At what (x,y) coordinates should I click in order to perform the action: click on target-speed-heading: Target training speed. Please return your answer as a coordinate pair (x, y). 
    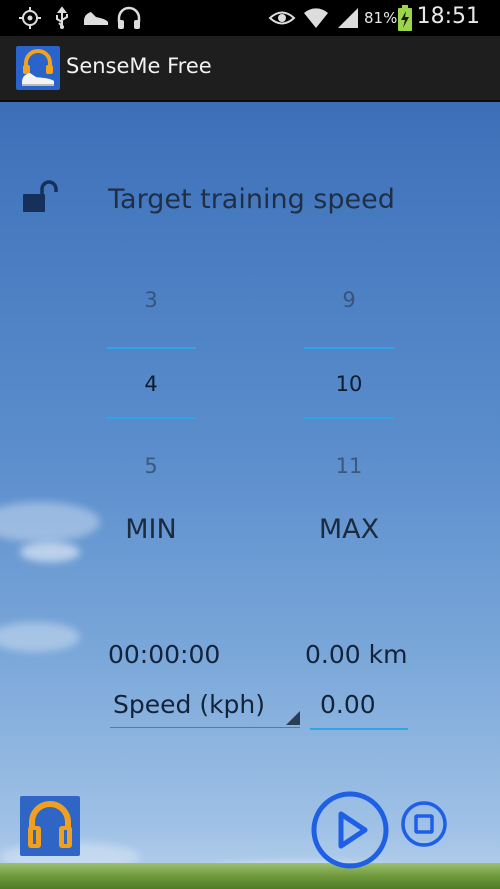
    Looking at the image, I should click on (251, 199).